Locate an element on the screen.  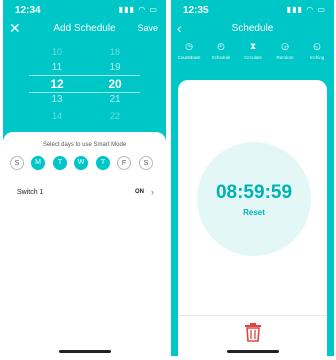
day-selector: S M T W T F S is located at coordinates (84, 164).